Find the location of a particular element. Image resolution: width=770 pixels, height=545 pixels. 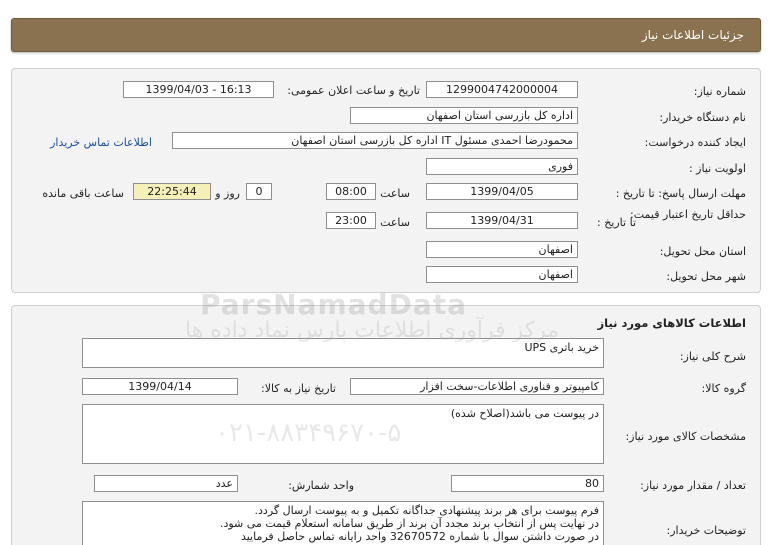

specs-field: در پیوست می باشد(اصلاح شده) is located at coordinates (343, 434).